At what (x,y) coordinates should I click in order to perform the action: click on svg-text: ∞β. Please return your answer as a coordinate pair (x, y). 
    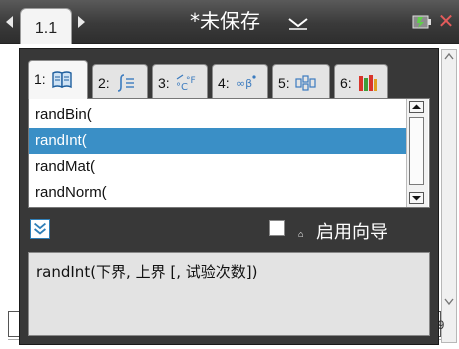
    Looking at the image, I should click on (244, 83).